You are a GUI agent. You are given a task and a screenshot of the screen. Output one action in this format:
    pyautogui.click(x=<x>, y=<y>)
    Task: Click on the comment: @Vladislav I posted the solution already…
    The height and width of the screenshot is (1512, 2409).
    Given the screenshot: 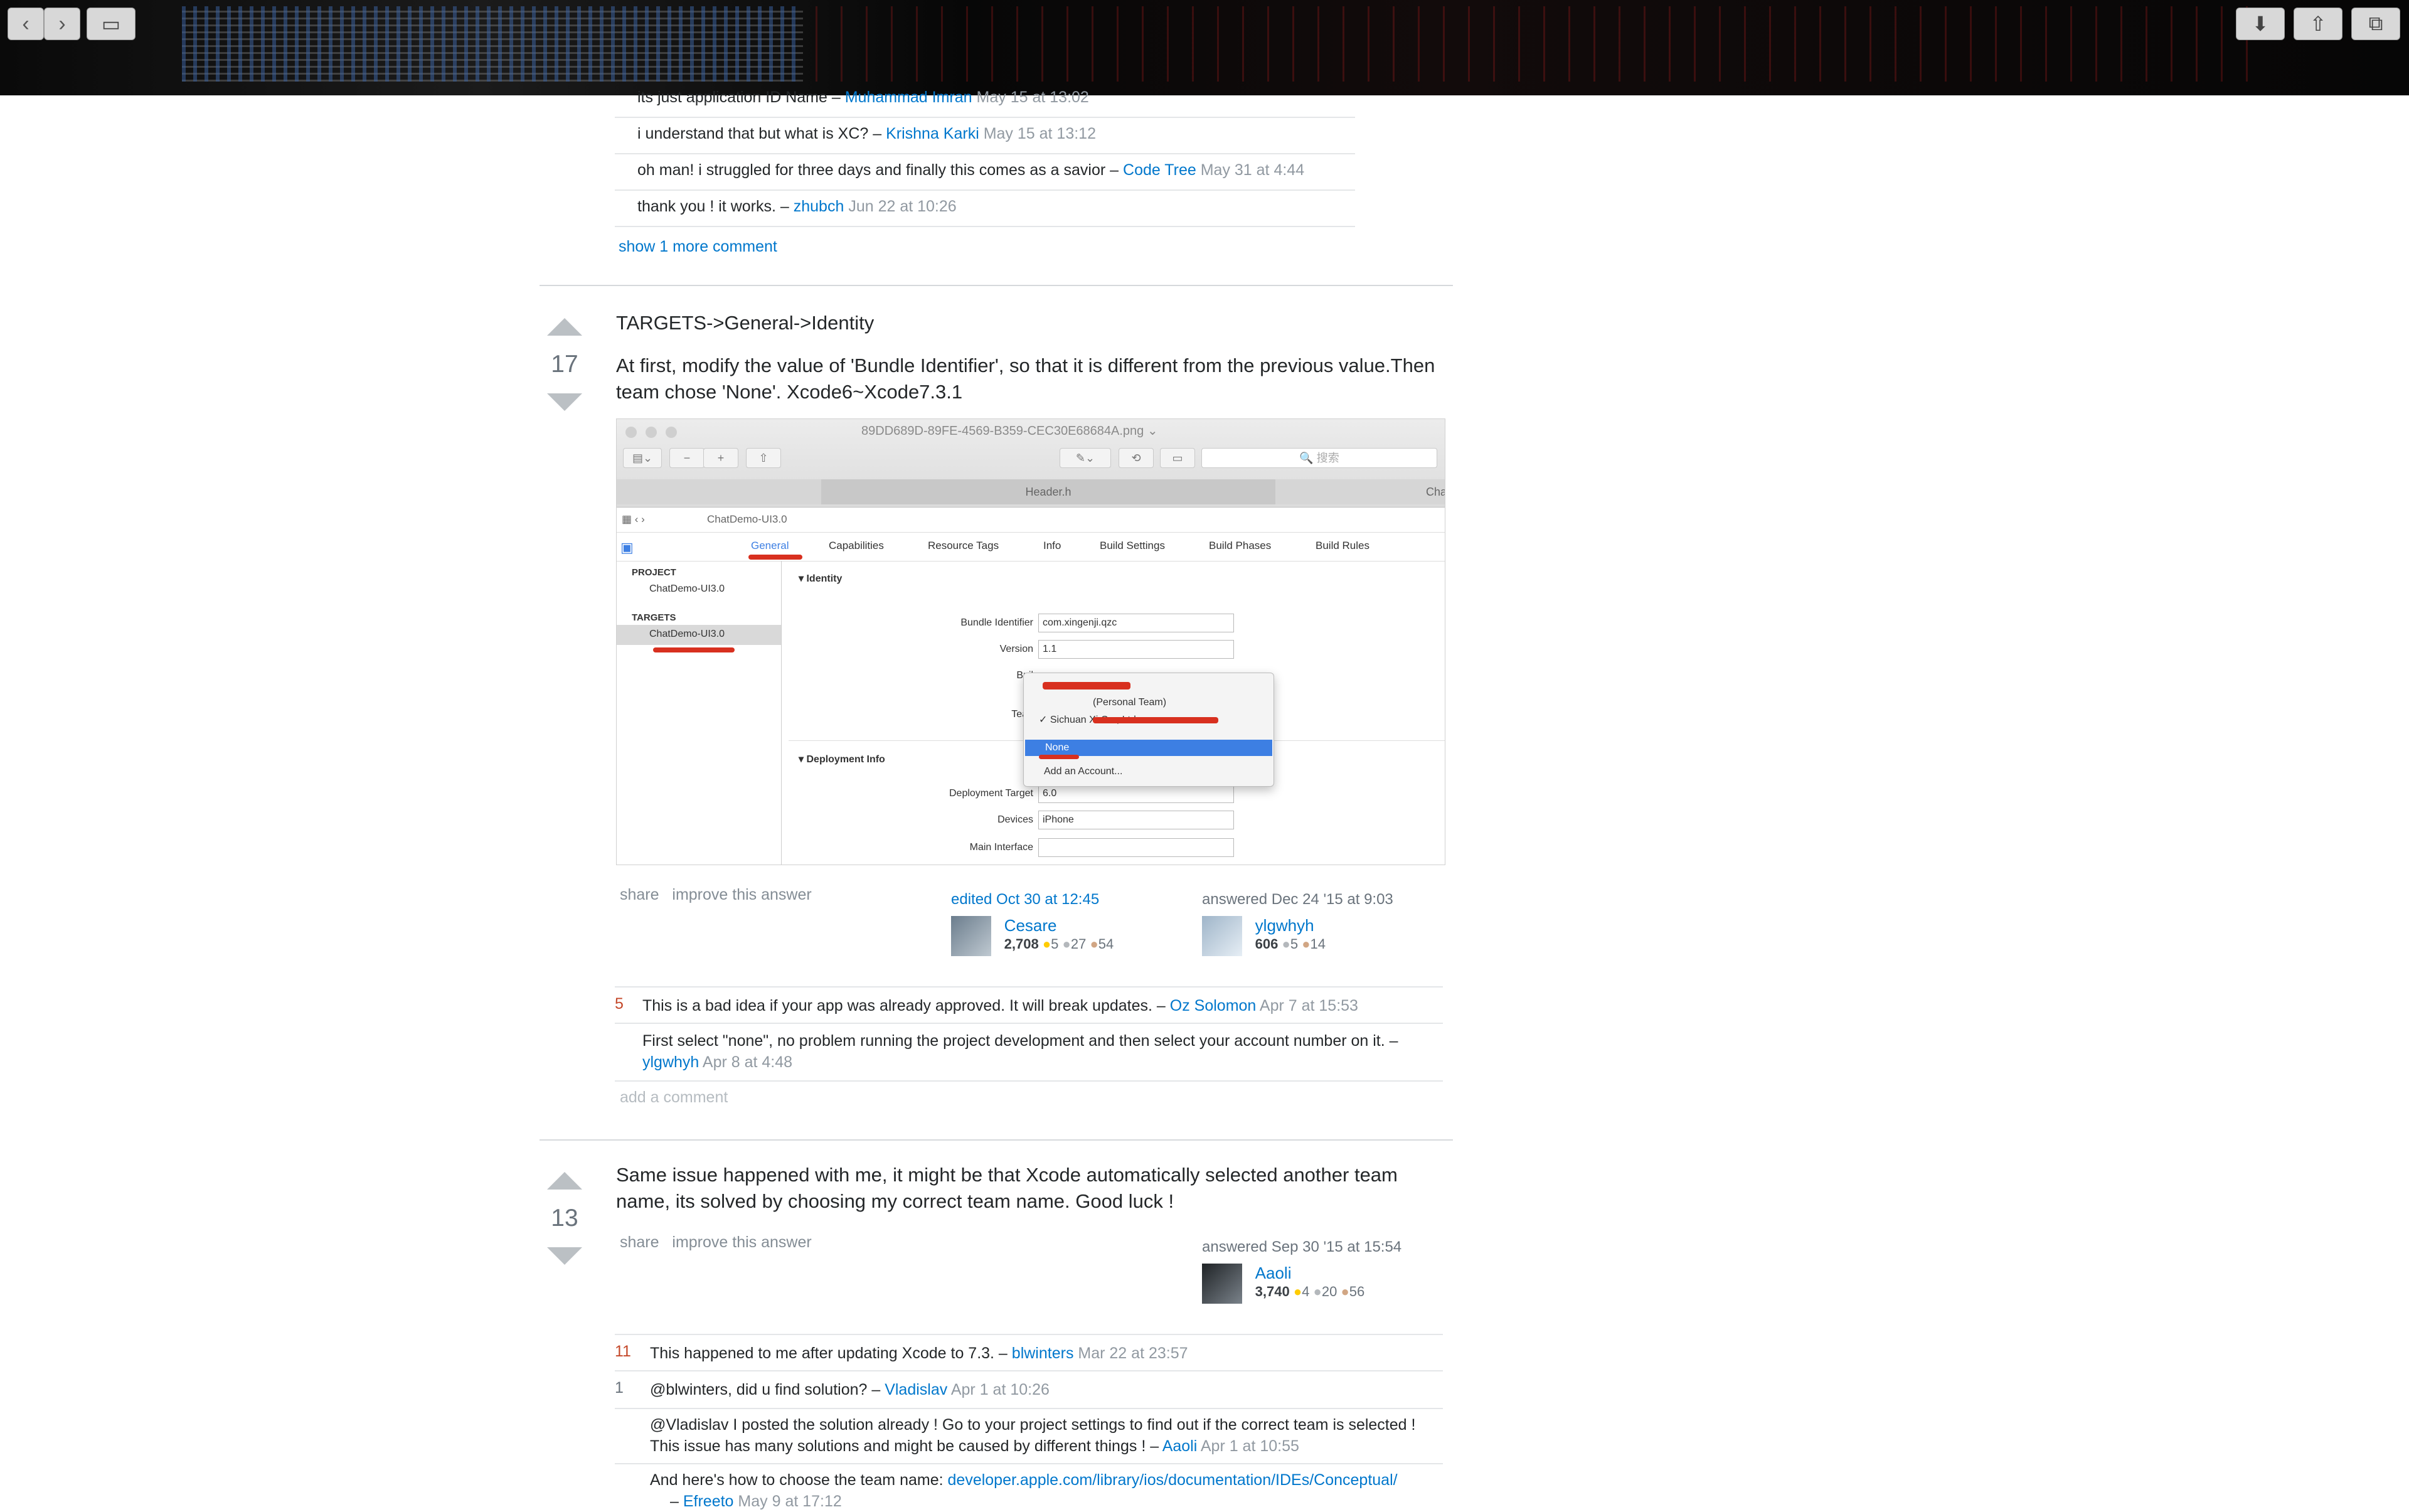 What is the action you would take?
    pyautogui.click(x=1033, y=1435)
    